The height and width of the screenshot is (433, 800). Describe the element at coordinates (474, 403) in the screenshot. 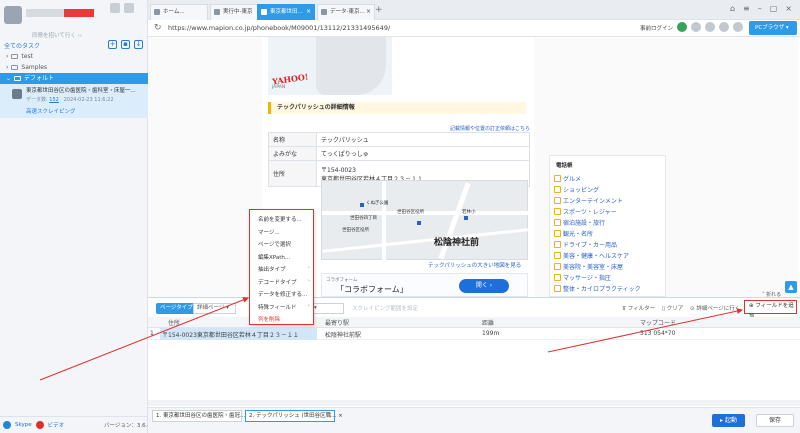

I see `horizontal-scrollbar` at that location.